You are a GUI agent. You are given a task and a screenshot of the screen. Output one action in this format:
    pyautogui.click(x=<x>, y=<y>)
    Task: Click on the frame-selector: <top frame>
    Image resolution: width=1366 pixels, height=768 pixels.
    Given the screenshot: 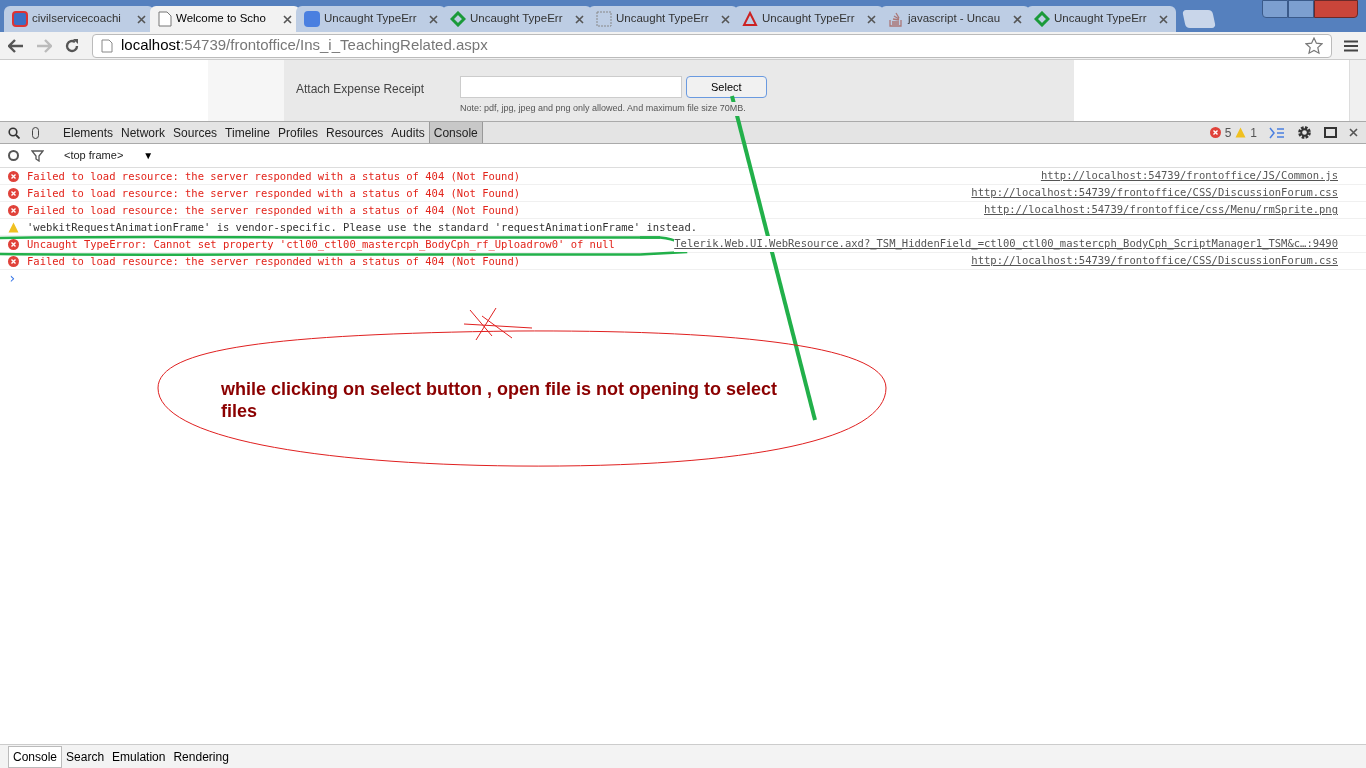 What is the action you would take?
    pyautogui.click(x=94, y=155)
    